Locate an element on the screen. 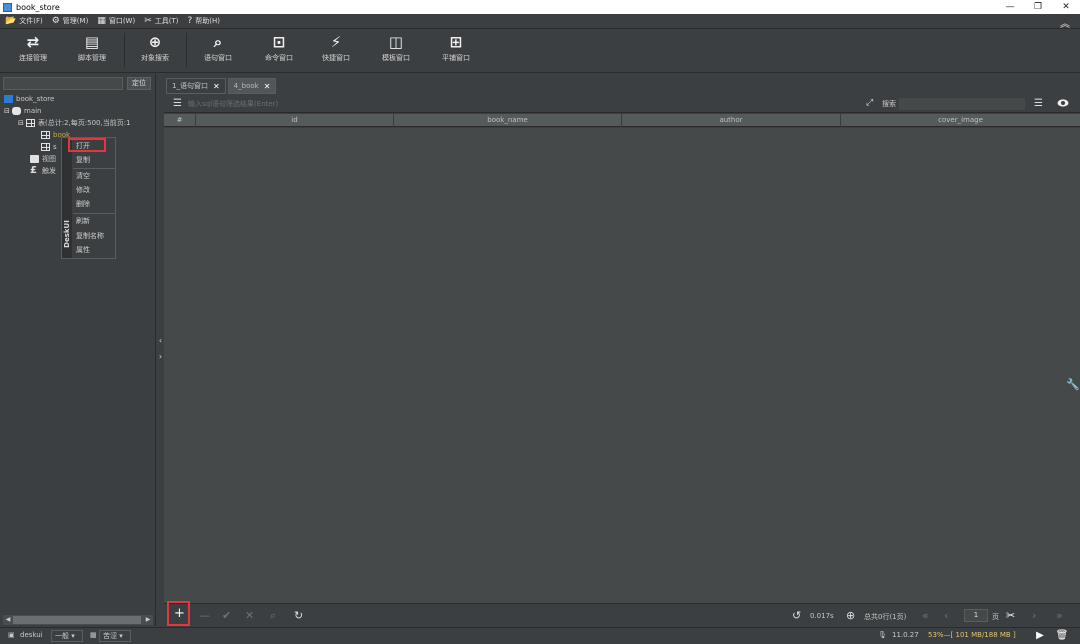  context-menu-brand: DeskUI is located at coordinates (67, 198).